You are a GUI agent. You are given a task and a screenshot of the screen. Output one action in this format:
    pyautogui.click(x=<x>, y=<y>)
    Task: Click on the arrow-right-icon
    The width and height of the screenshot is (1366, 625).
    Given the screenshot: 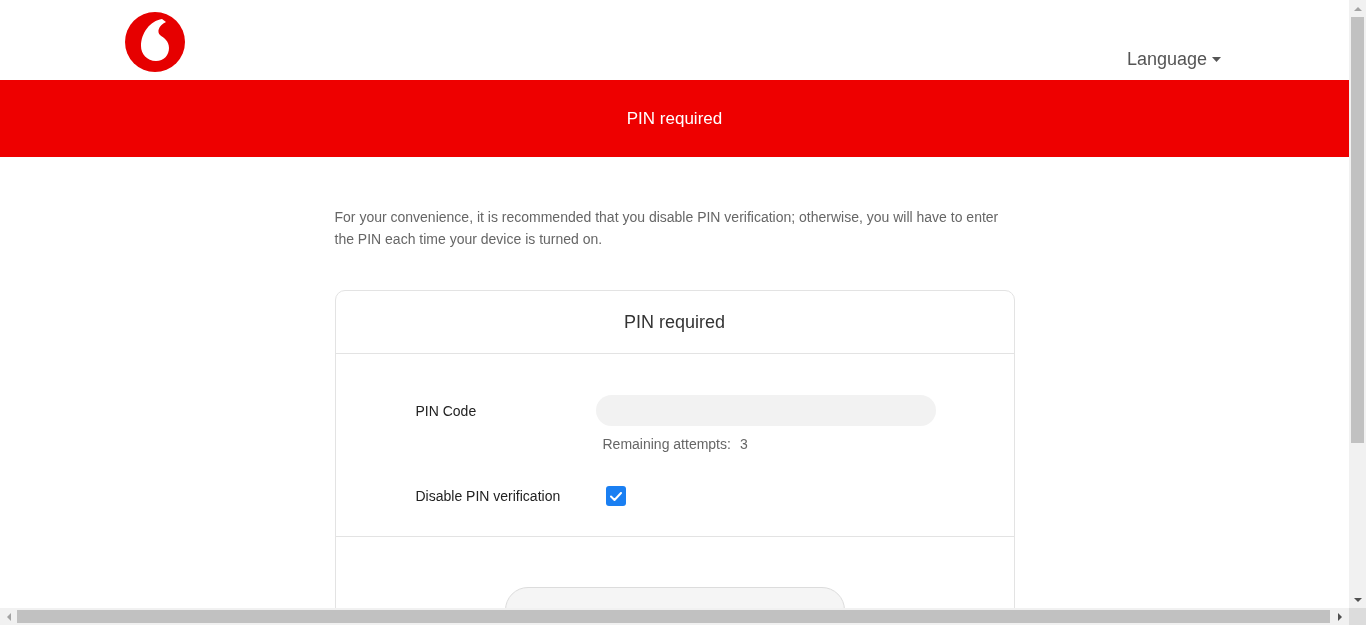 What is the action you would take?
    pyautogui.click(x=1339, y=616)
    